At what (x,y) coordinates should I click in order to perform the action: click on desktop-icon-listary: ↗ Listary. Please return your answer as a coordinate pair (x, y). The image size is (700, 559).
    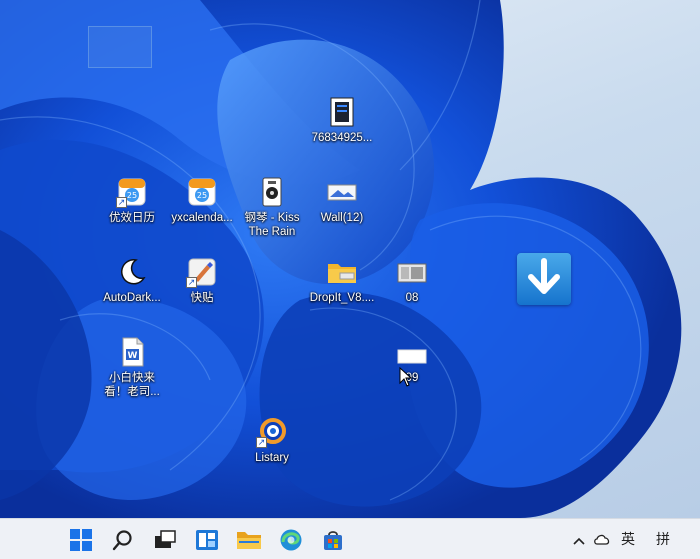
    Looking at the image, I should click on (272, 440).